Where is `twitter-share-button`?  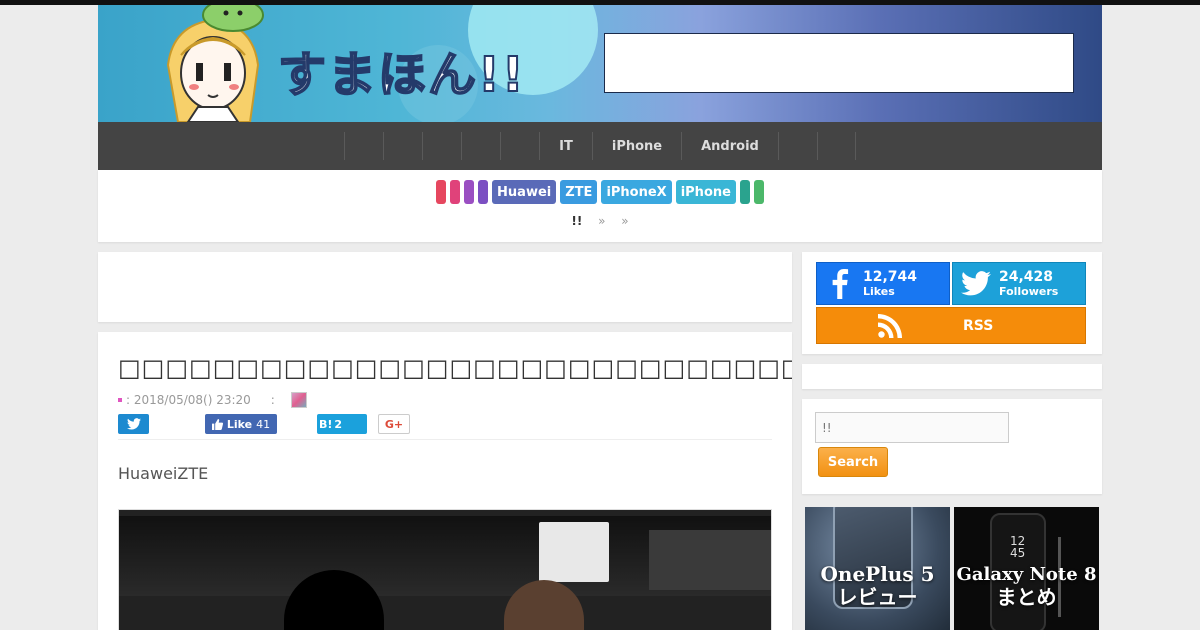 twitter-share-button is located at coordinates (133, 424).